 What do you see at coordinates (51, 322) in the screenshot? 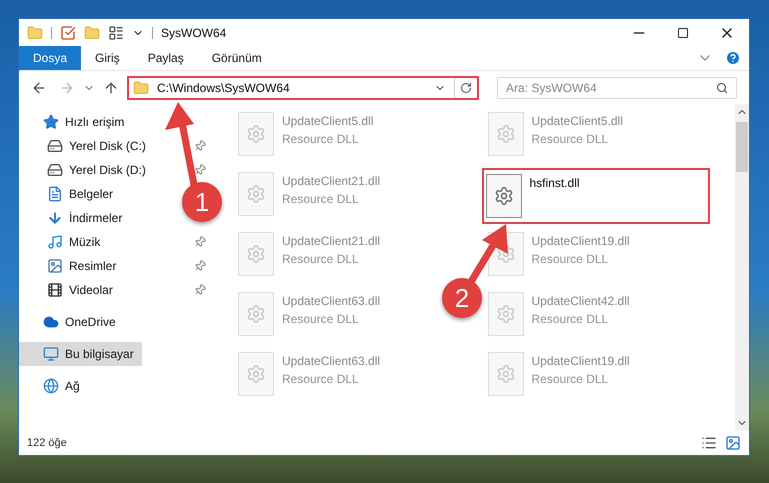
I see `cloud-icon` at bounding box center [51, 322].